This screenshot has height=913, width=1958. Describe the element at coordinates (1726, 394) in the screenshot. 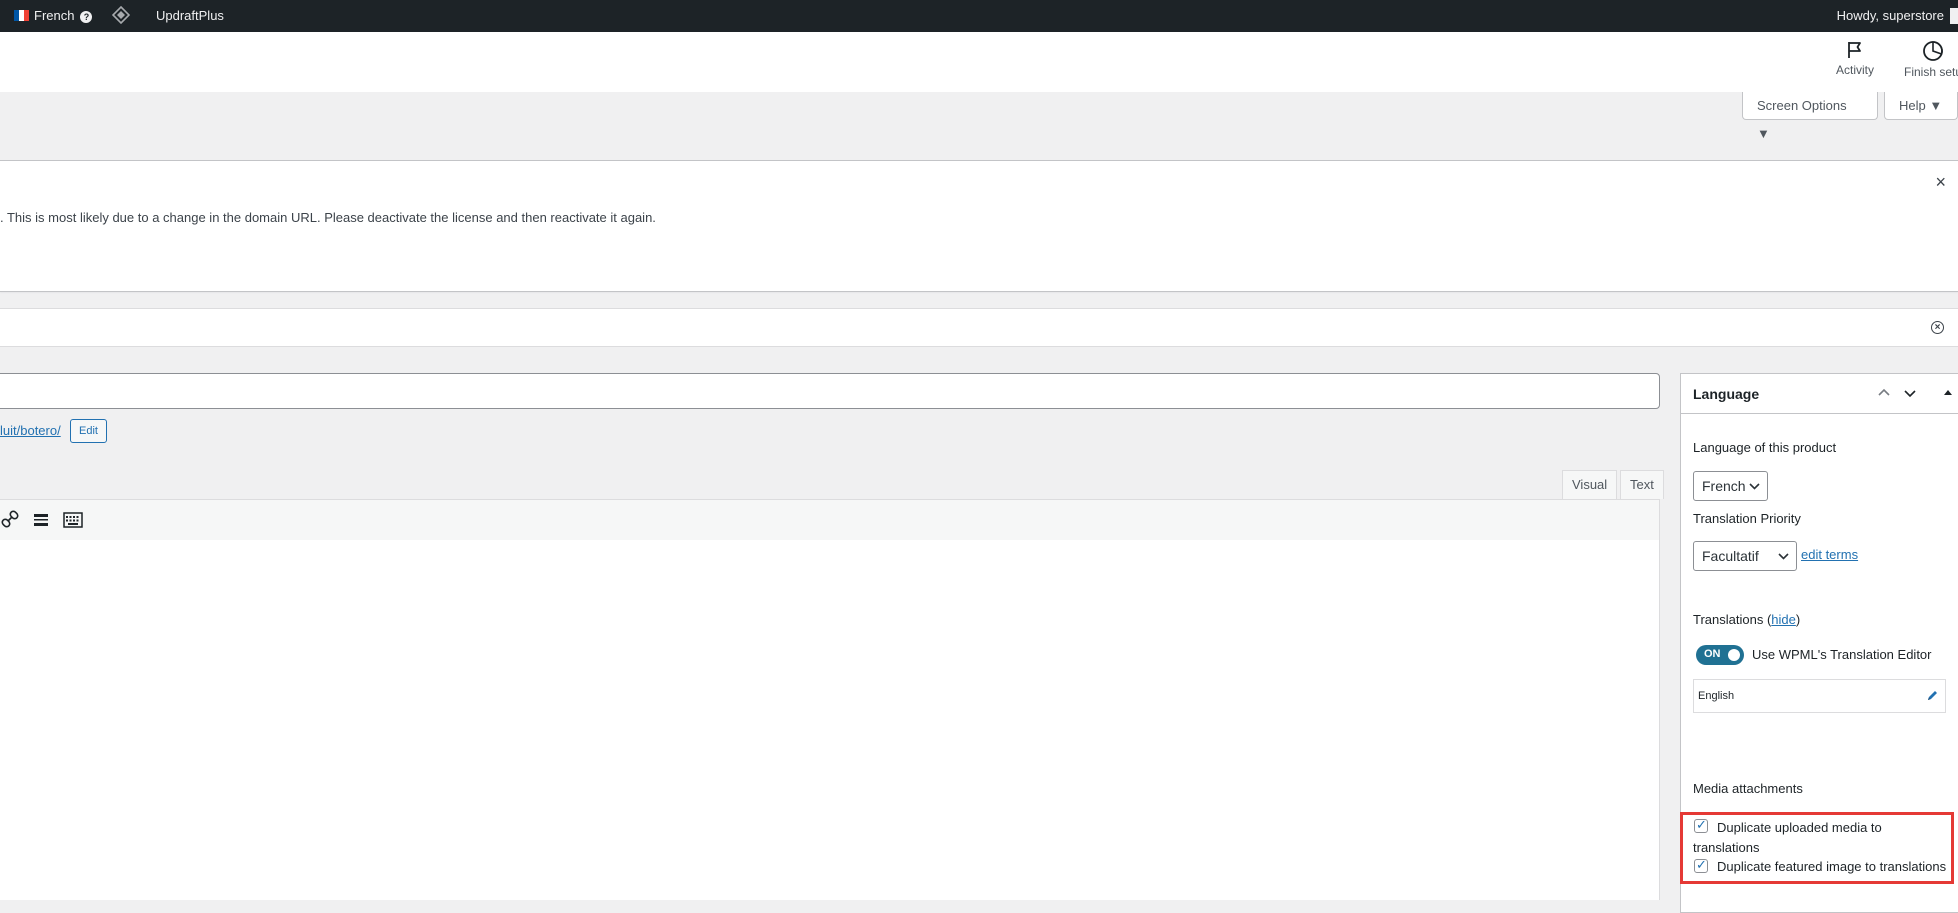

I see `metabox-title: Language` at that location.